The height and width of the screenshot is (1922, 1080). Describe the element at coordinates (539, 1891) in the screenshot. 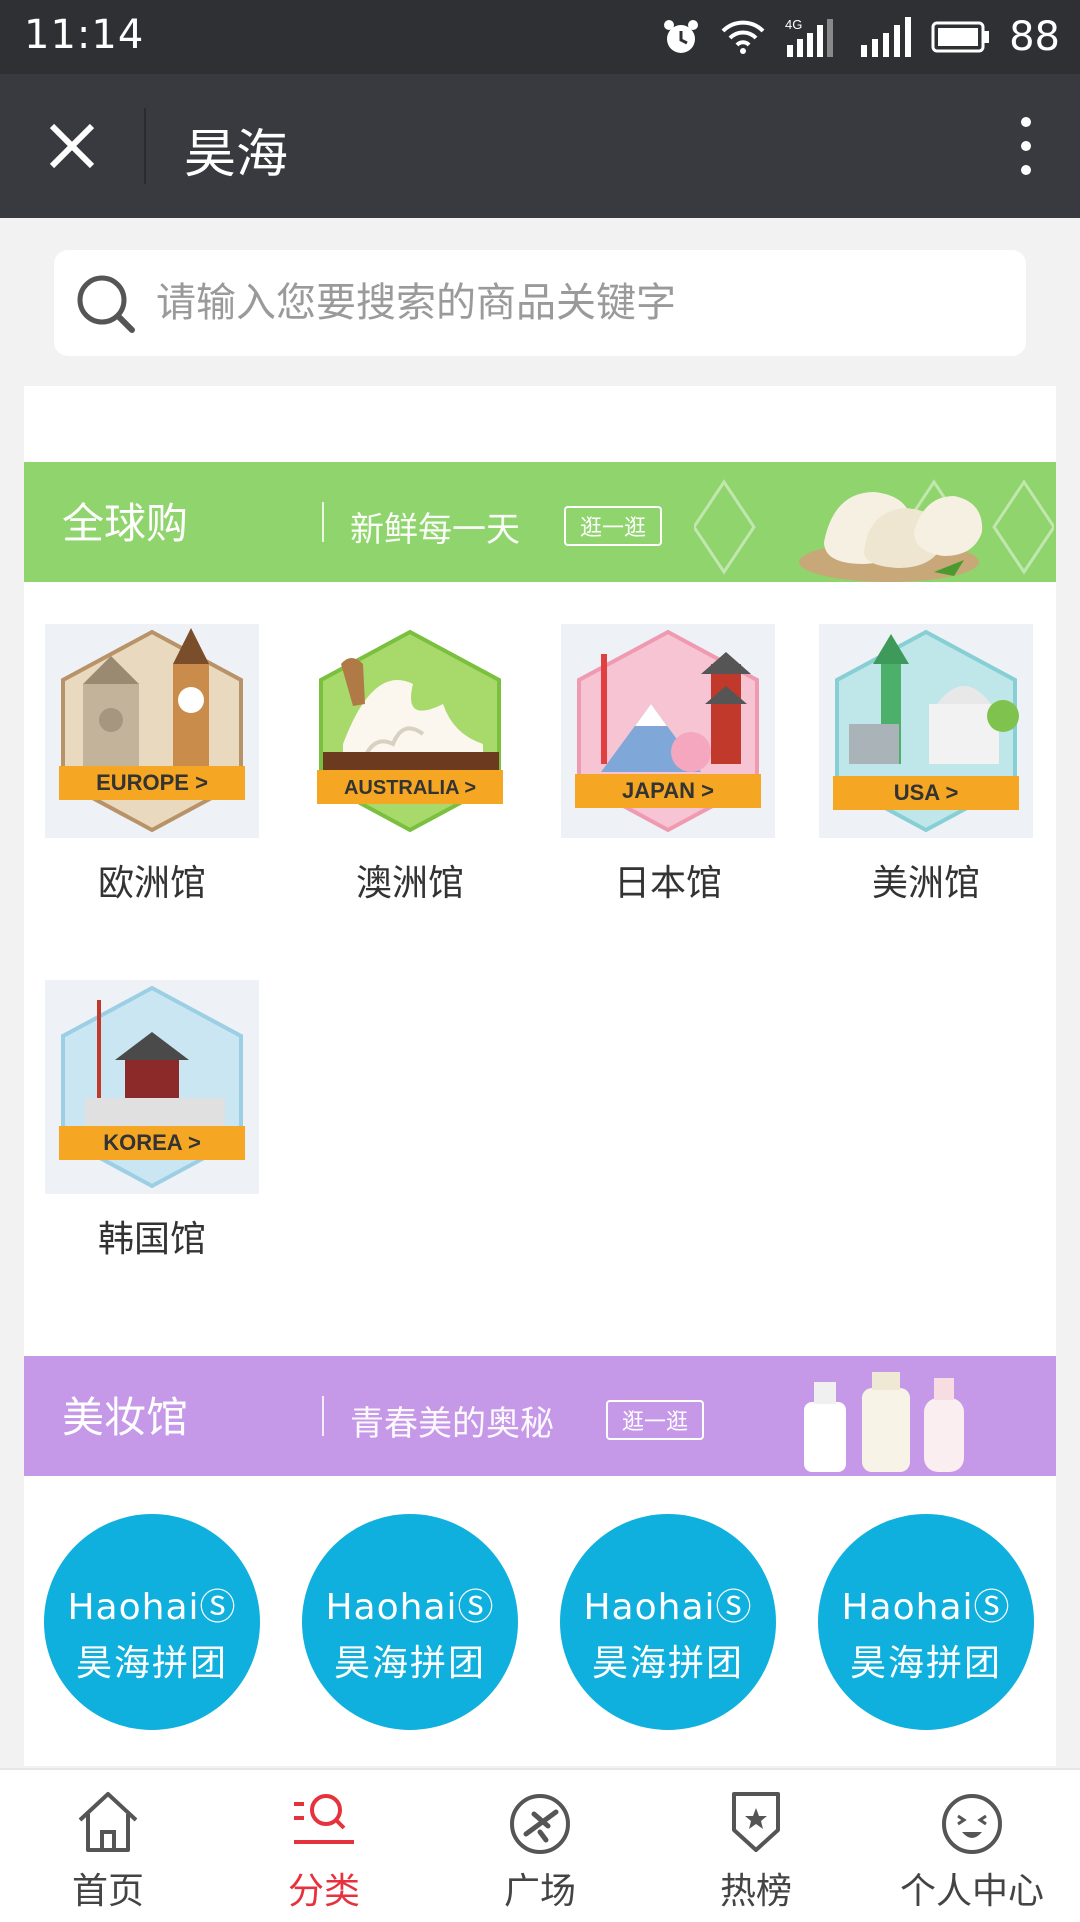

I see `tab-label: 广场` at that location.